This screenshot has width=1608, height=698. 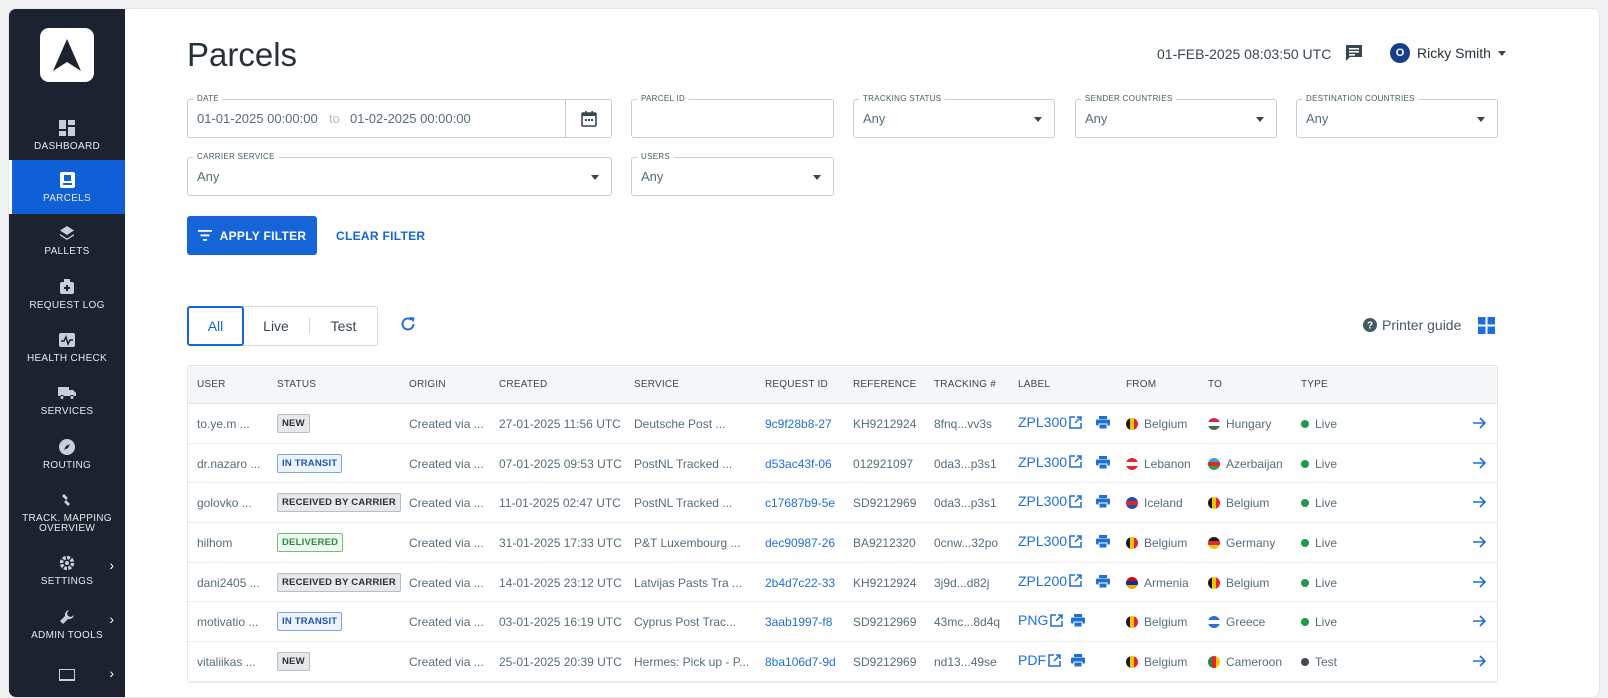 What do you see at coordinates (588, 118) in the screenshot?
I see `calendar-button` at bounding box center [588, 118].